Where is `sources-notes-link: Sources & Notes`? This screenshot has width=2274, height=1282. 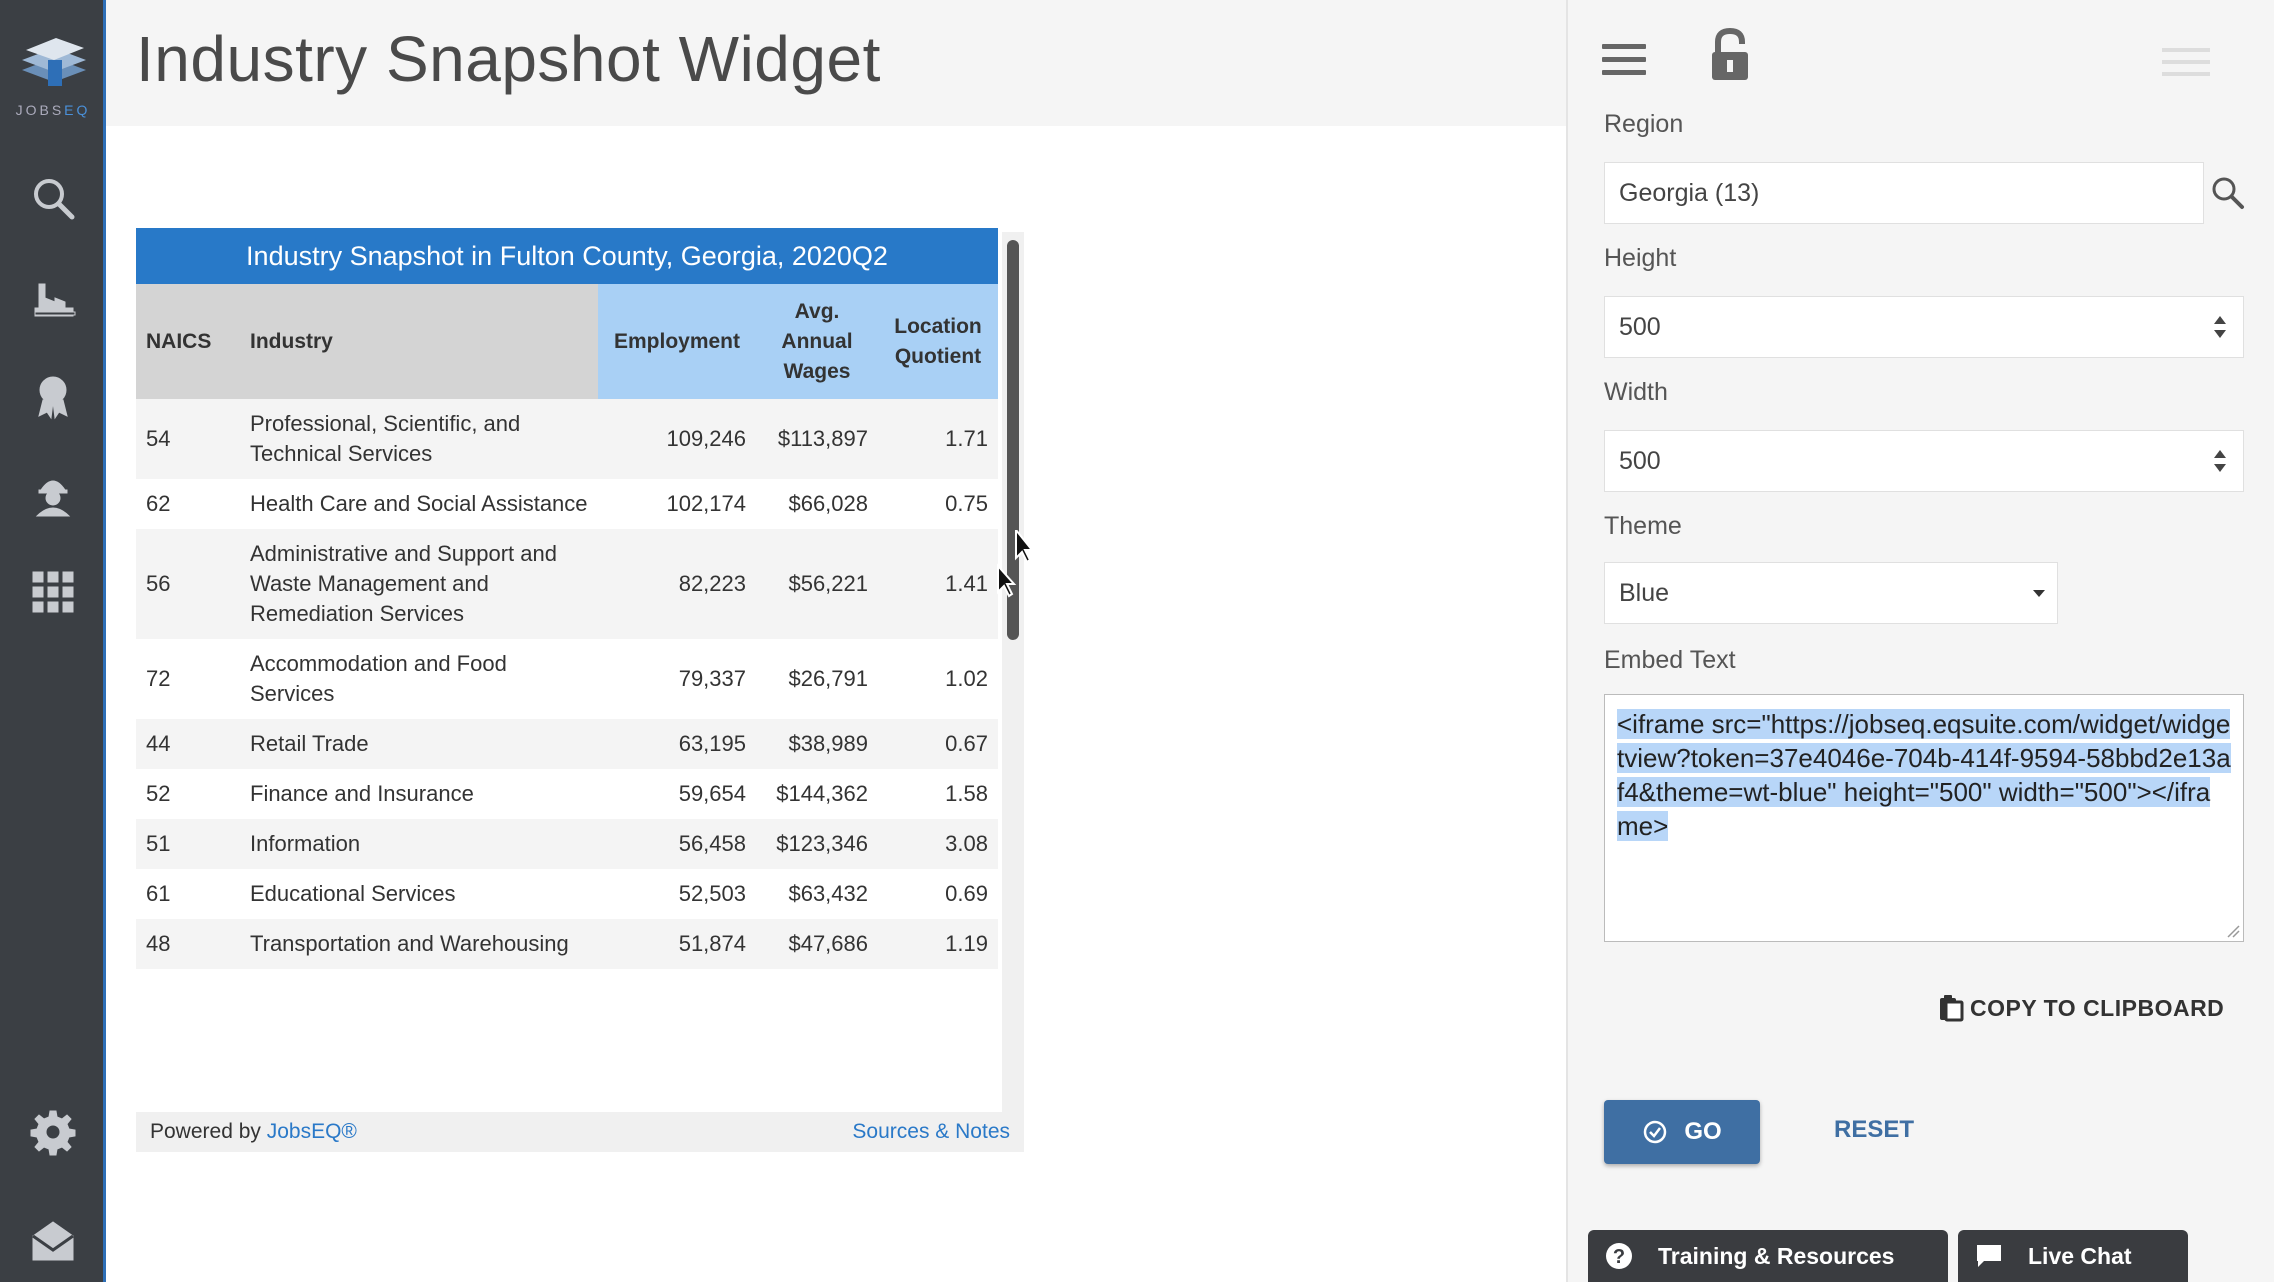
sources-notes-link: Sources & Notes is located at coordinates (931, 1132).